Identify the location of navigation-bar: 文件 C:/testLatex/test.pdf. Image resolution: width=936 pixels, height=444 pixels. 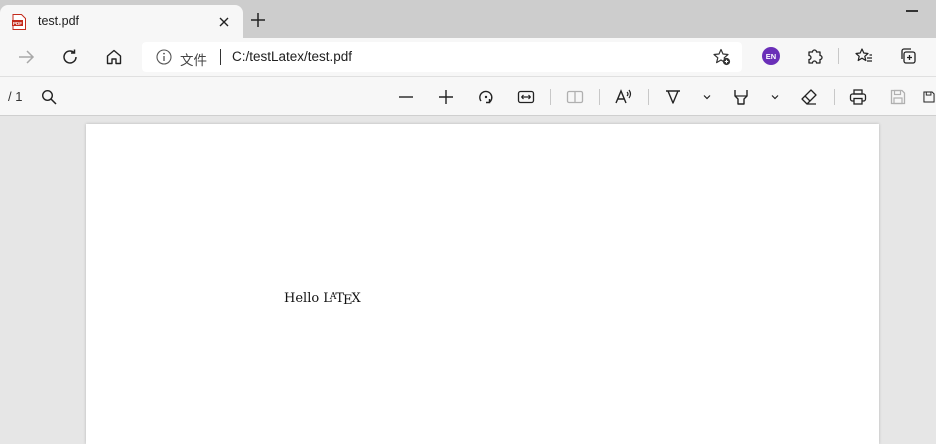
(468, 57).